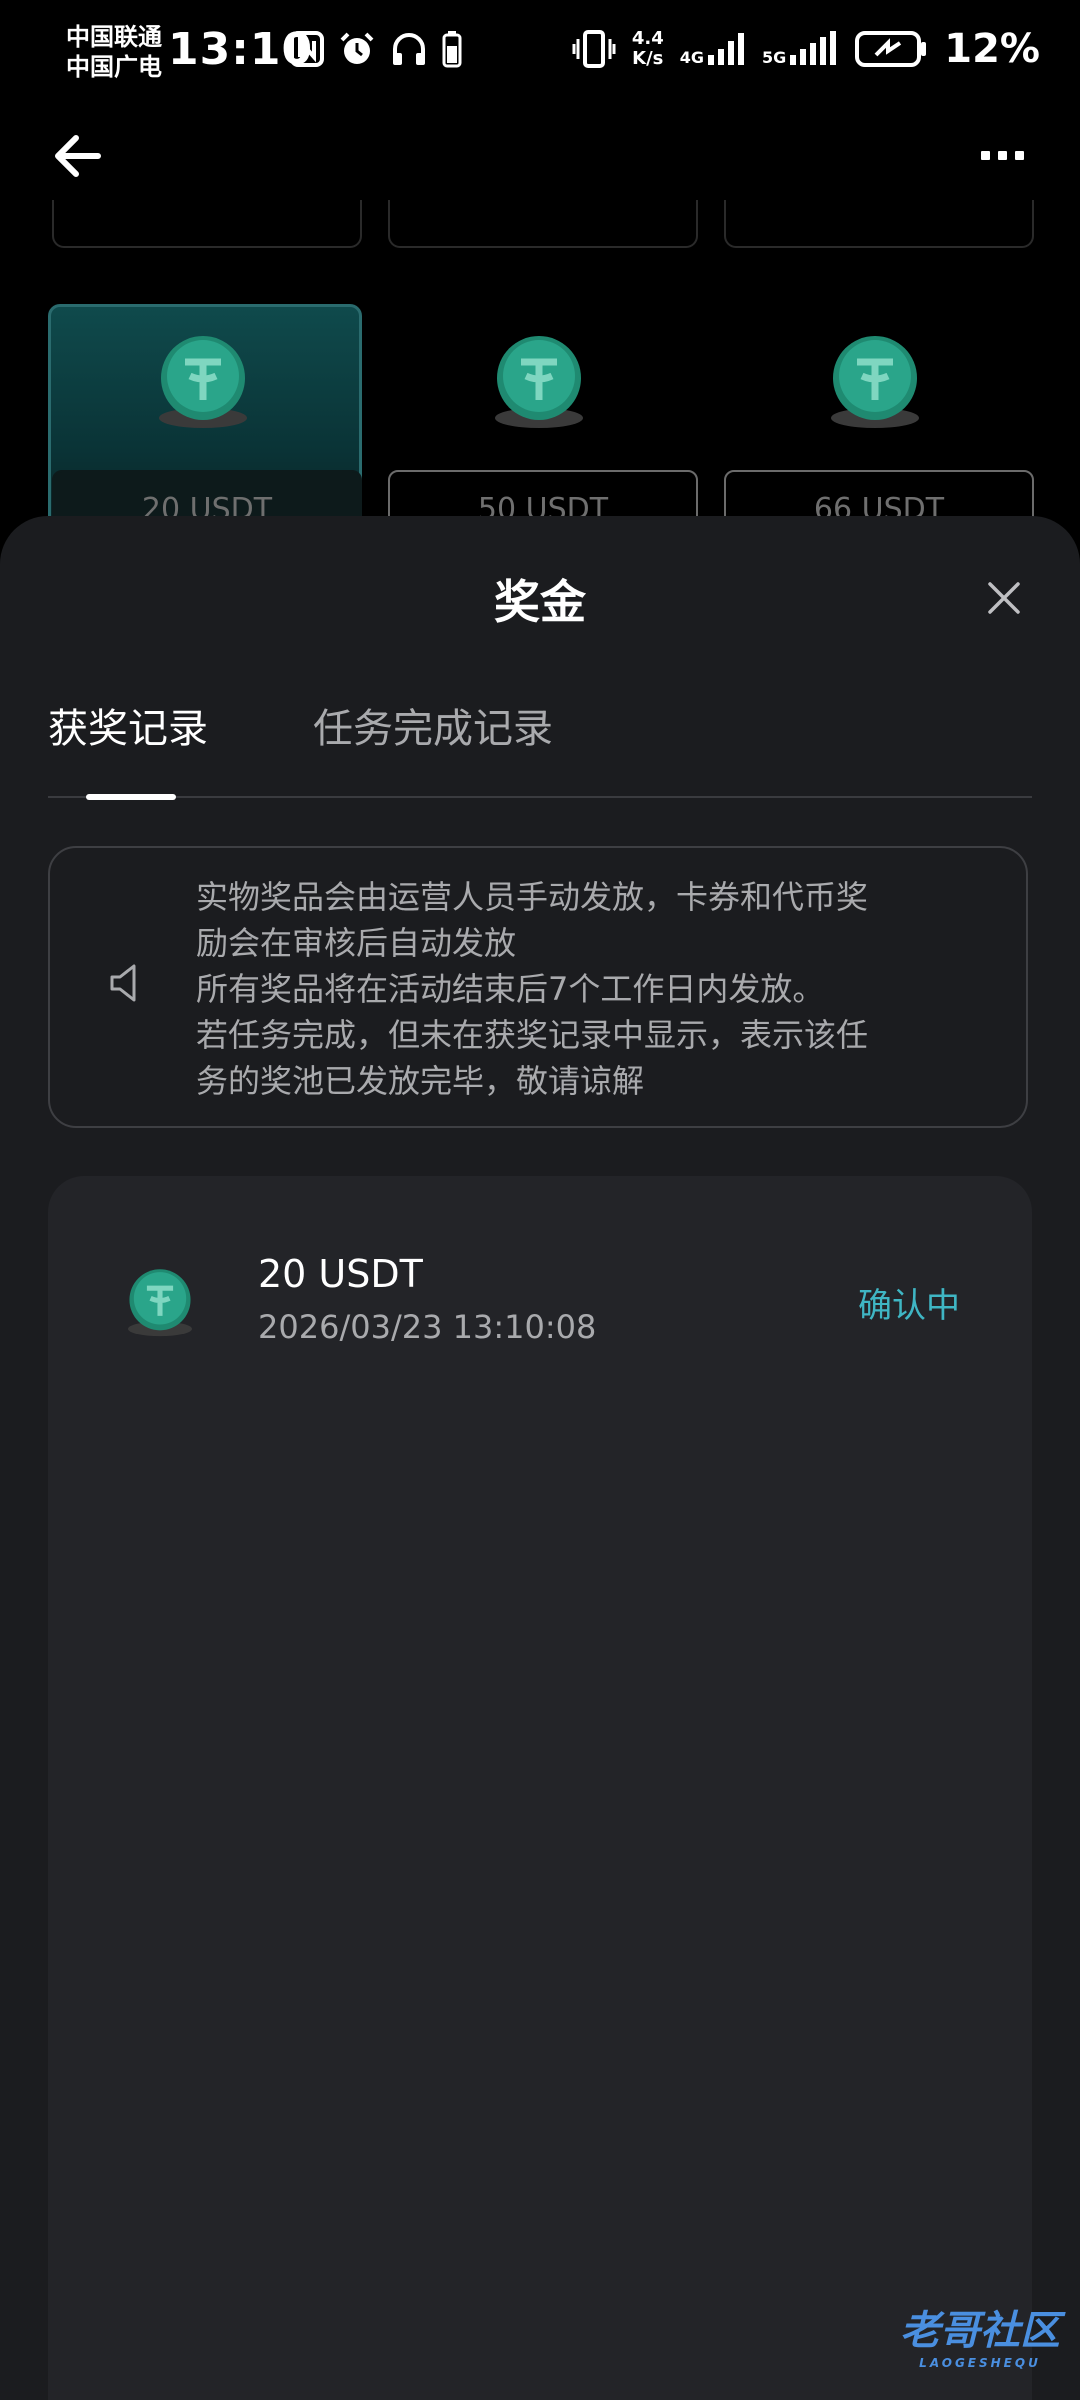 The height and width of the screenshot is (2400, 1080). I want to click on signal-5g: 5G, so click(800, 49).